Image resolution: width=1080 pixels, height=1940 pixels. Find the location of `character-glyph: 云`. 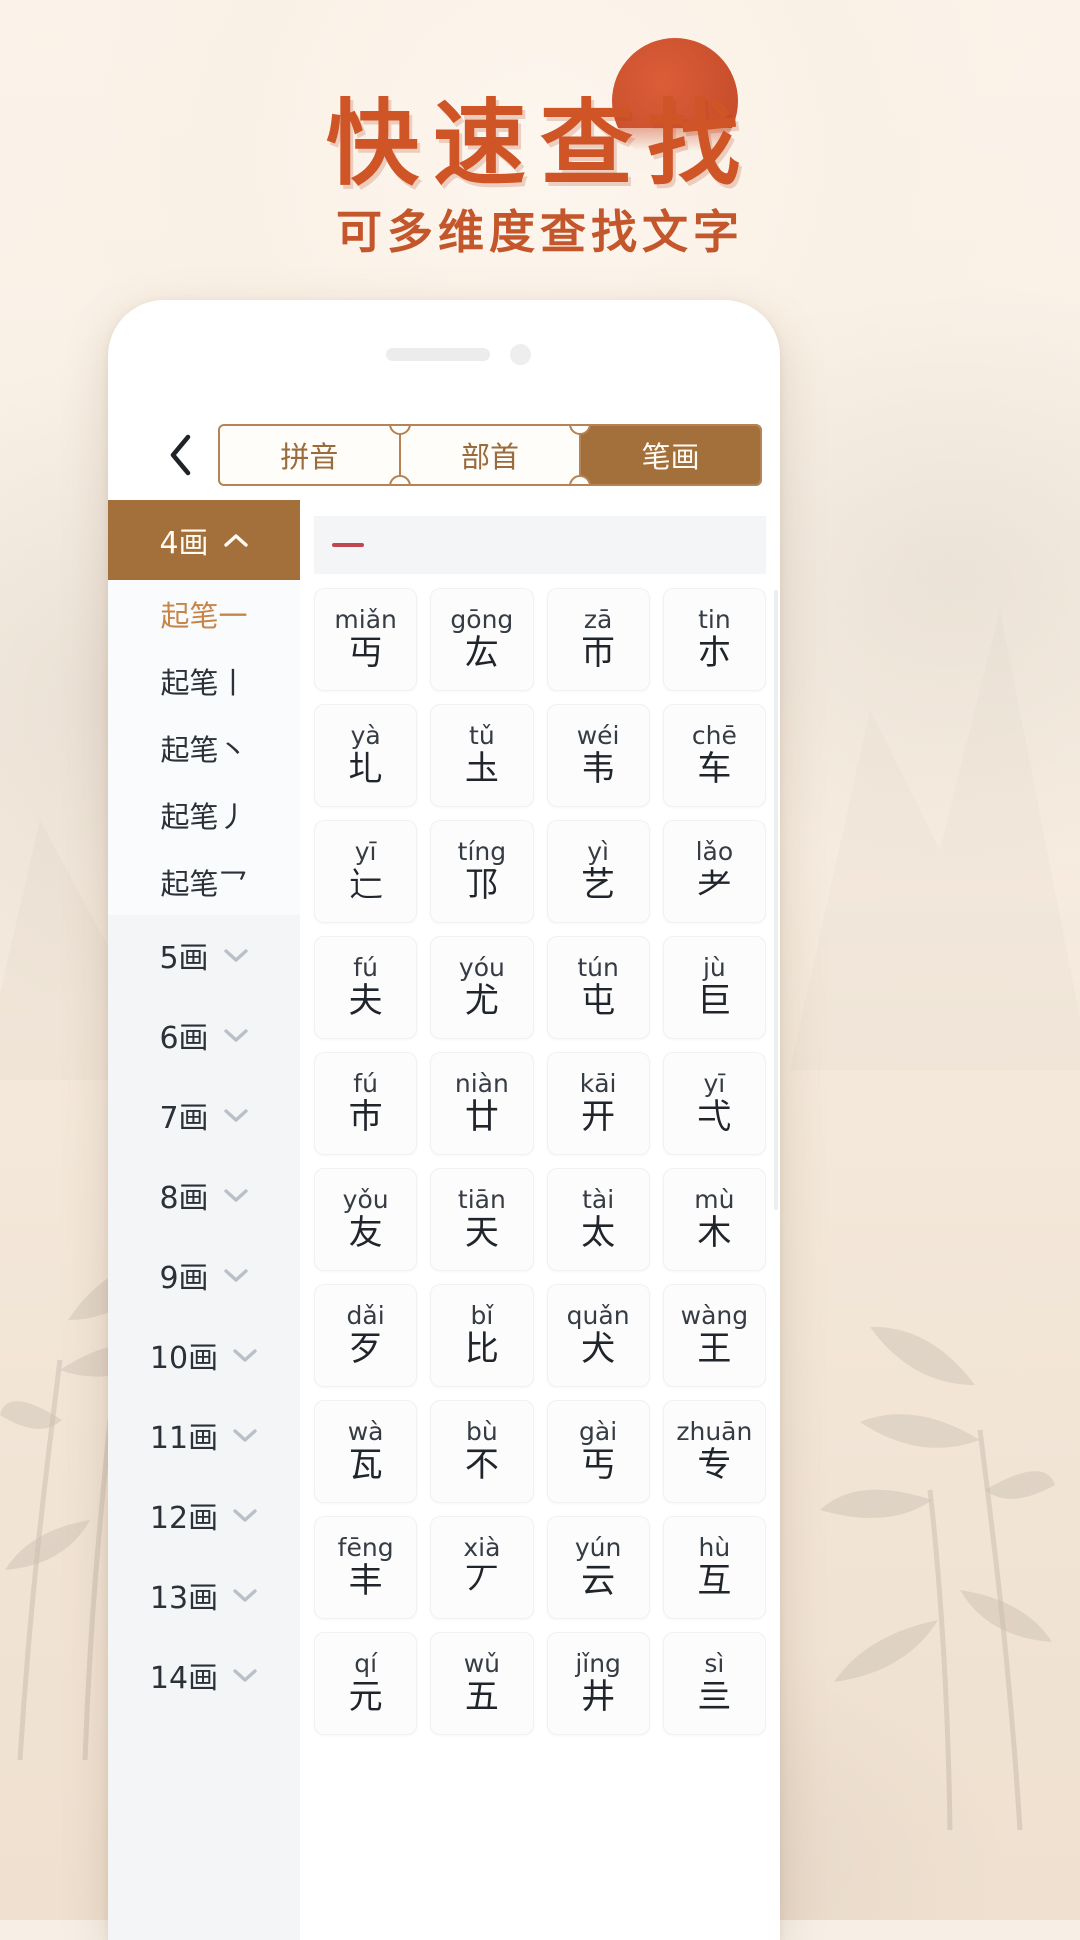

character-glyph: 云 is located at coordinates (598, 1580).